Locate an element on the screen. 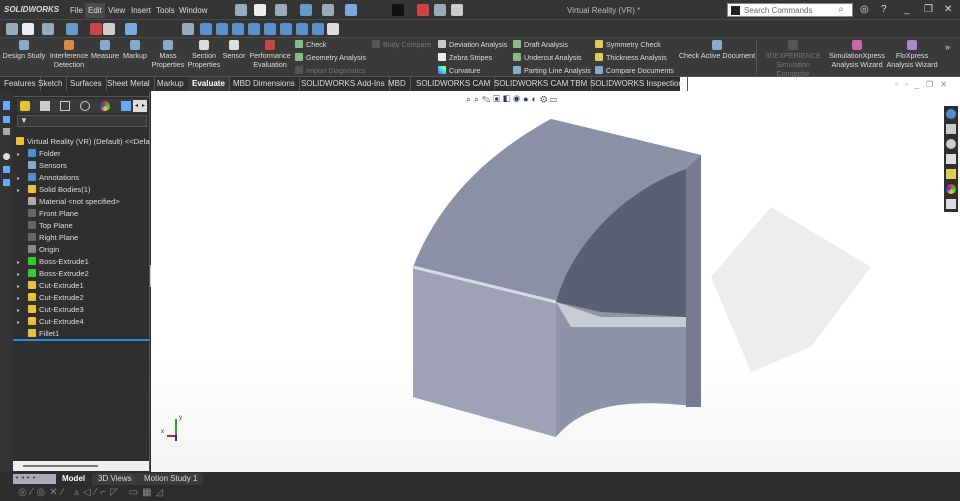 The width and height of the screenshot is (960, 501). check-button: Check is located at coordinates (310, 44).